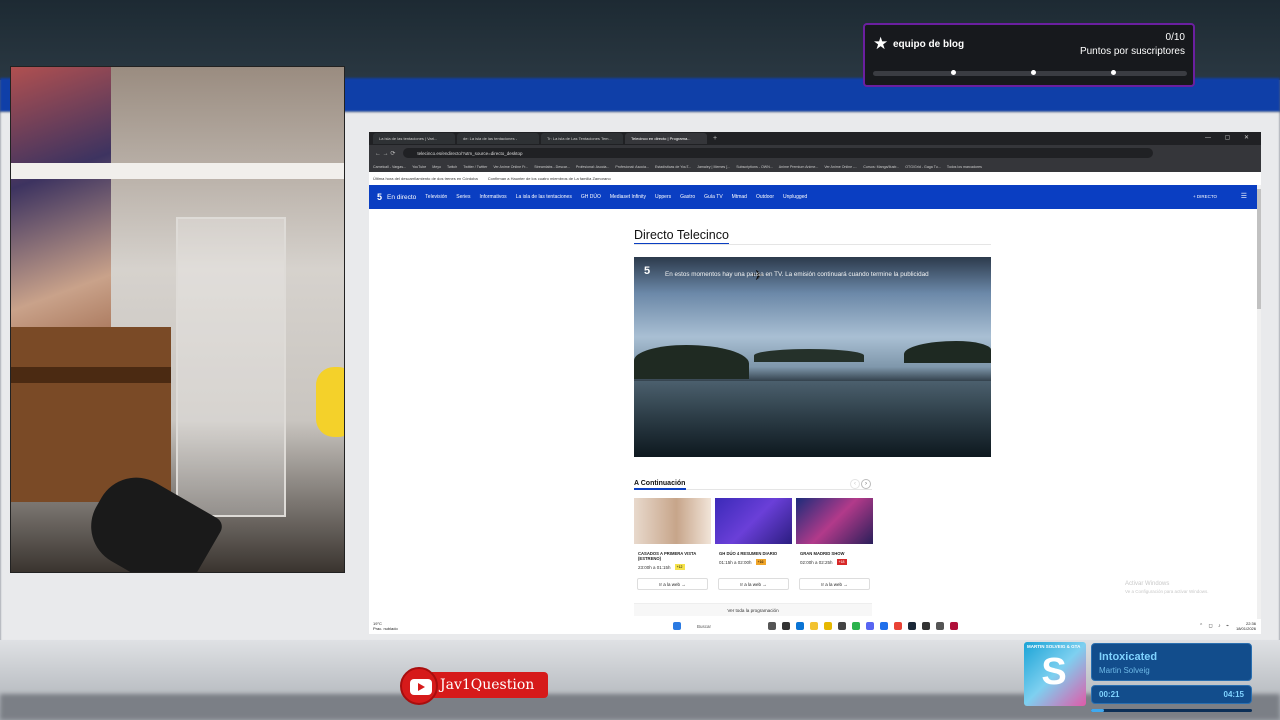  What do you see at coordinates (385, 626) in the screenshot?
I see `weather-widget: 19°C Prac. nublado` at bounding box center [385, 626].